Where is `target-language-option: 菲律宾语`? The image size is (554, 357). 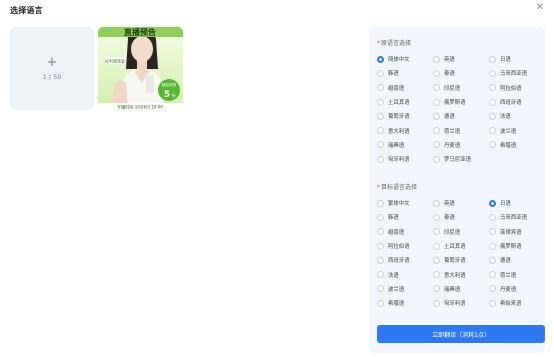 target-language-option: 菲律宾语 is located at coordinates (516, 232).